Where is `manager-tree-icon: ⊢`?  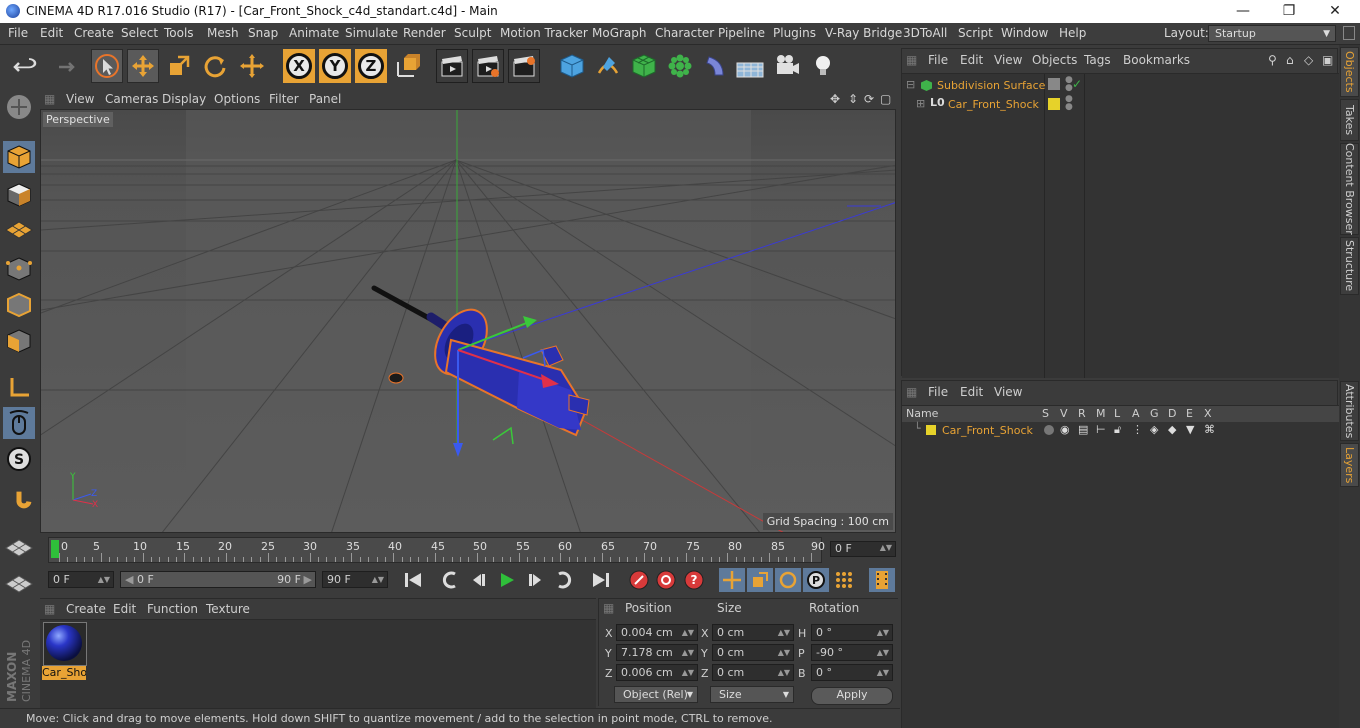
manager-tree-icon: ⊢ is located at coordinates (1101, 429).